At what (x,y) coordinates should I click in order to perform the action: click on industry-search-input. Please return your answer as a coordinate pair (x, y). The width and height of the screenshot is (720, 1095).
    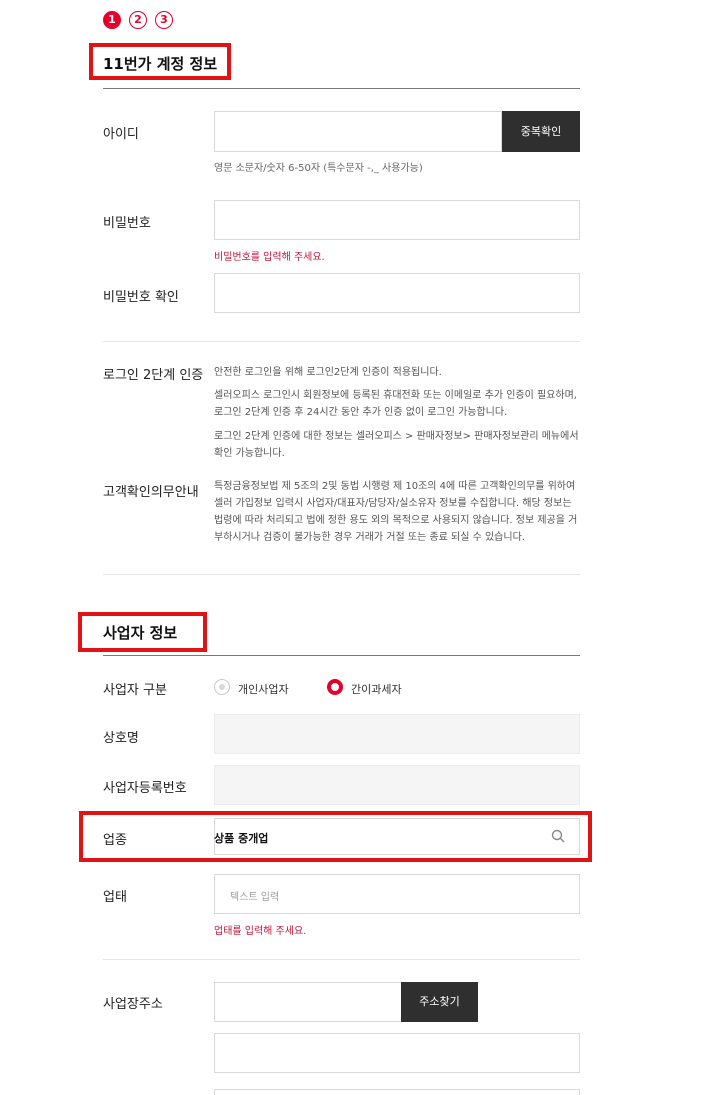
    Looking at the image, I should click on (397, 836).